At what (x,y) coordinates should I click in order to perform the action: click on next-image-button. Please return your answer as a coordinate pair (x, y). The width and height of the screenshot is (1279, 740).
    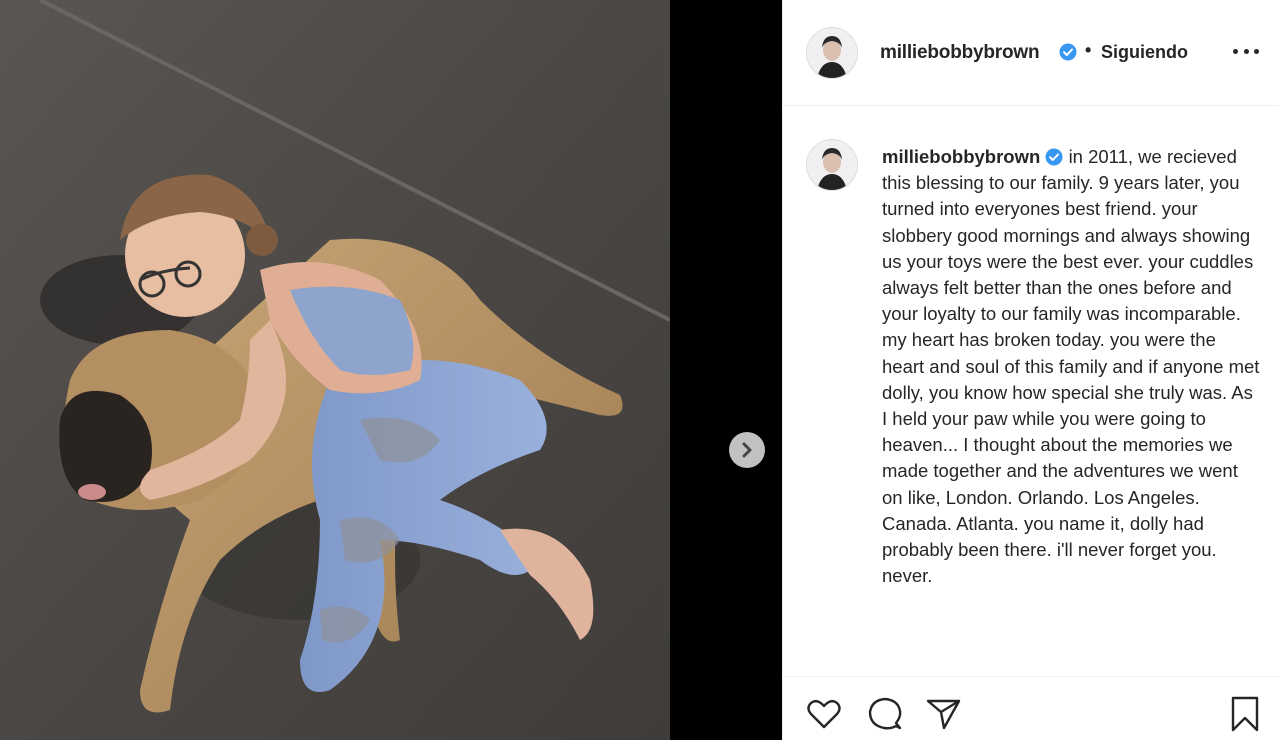
    Looking at the image, I should click on (747, 450).